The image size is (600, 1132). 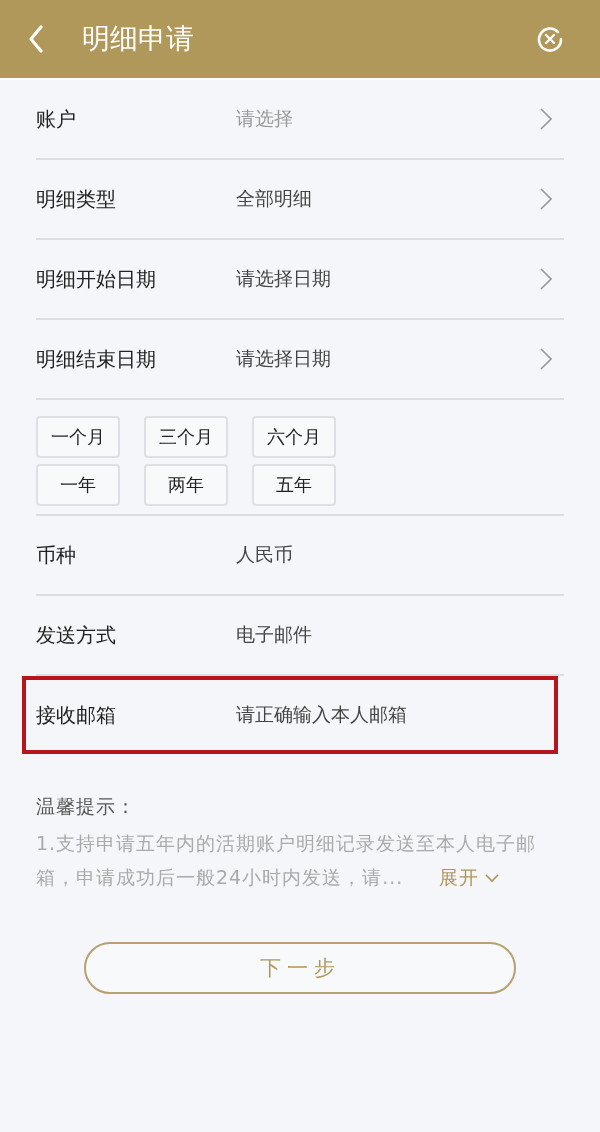 What do you see at coordinates (78, 485) in the screenshot?
I see `period-button: 一年` at bounding box center [78, 485].